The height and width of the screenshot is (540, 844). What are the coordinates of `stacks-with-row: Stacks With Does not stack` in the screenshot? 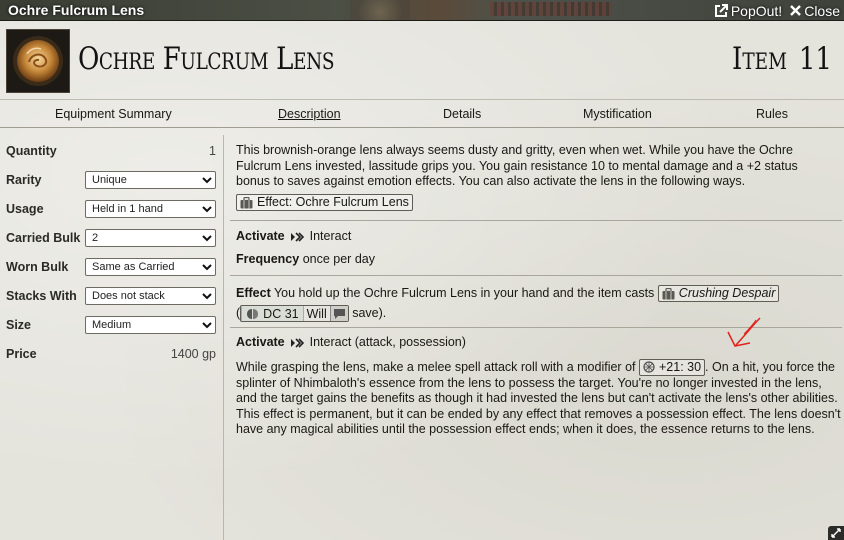 It's located at (111, 296).